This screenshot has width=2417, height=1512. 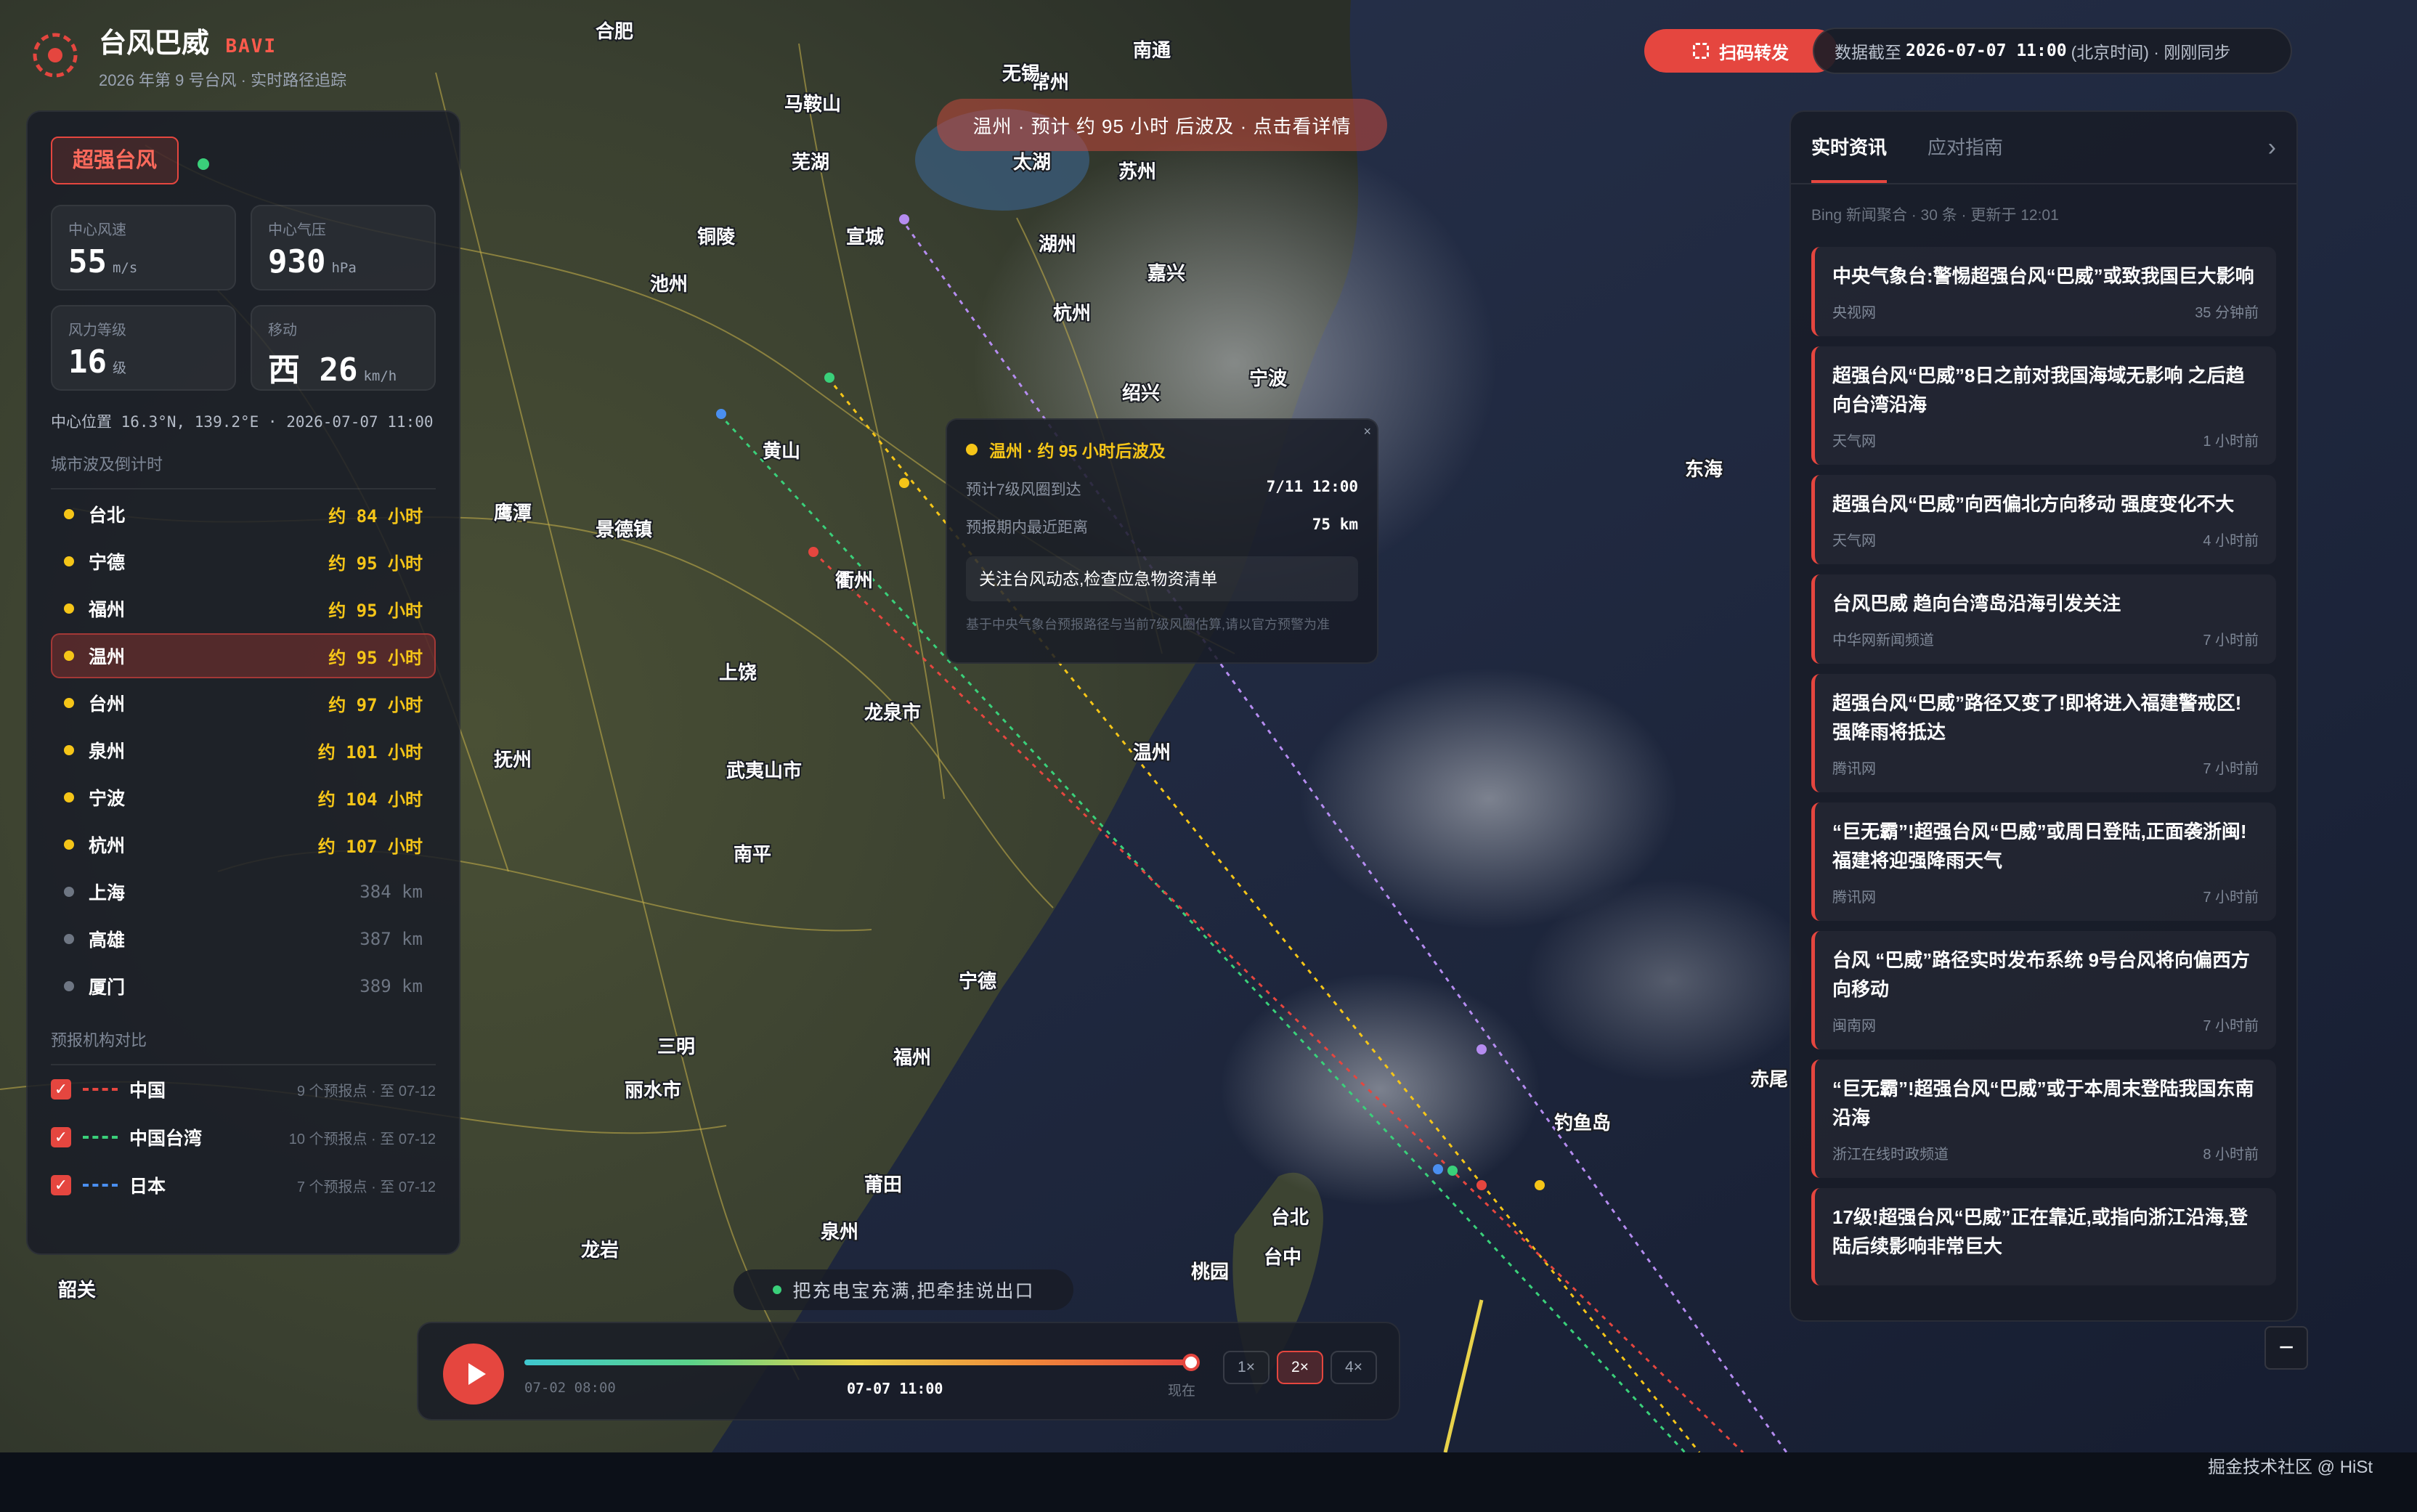 What do you see at coordinates (1021, 73) in the screenshot?
I see `map-place-label: 无锡` at bounding box center [1021, 73].